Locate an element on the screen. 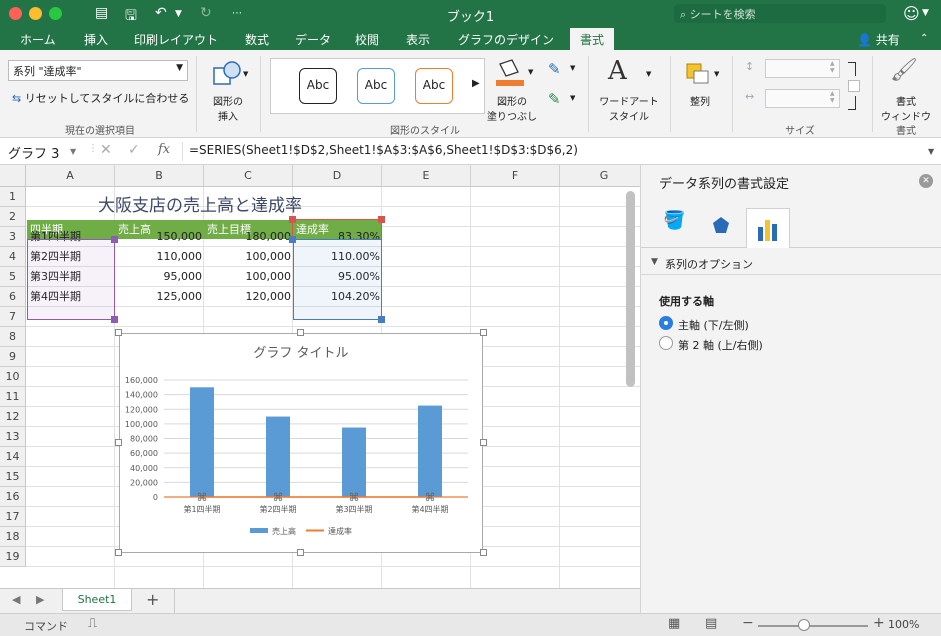 This screenshot has width=941, height=636. style-orange-outline: Abc is located at coordinates (434, 86).